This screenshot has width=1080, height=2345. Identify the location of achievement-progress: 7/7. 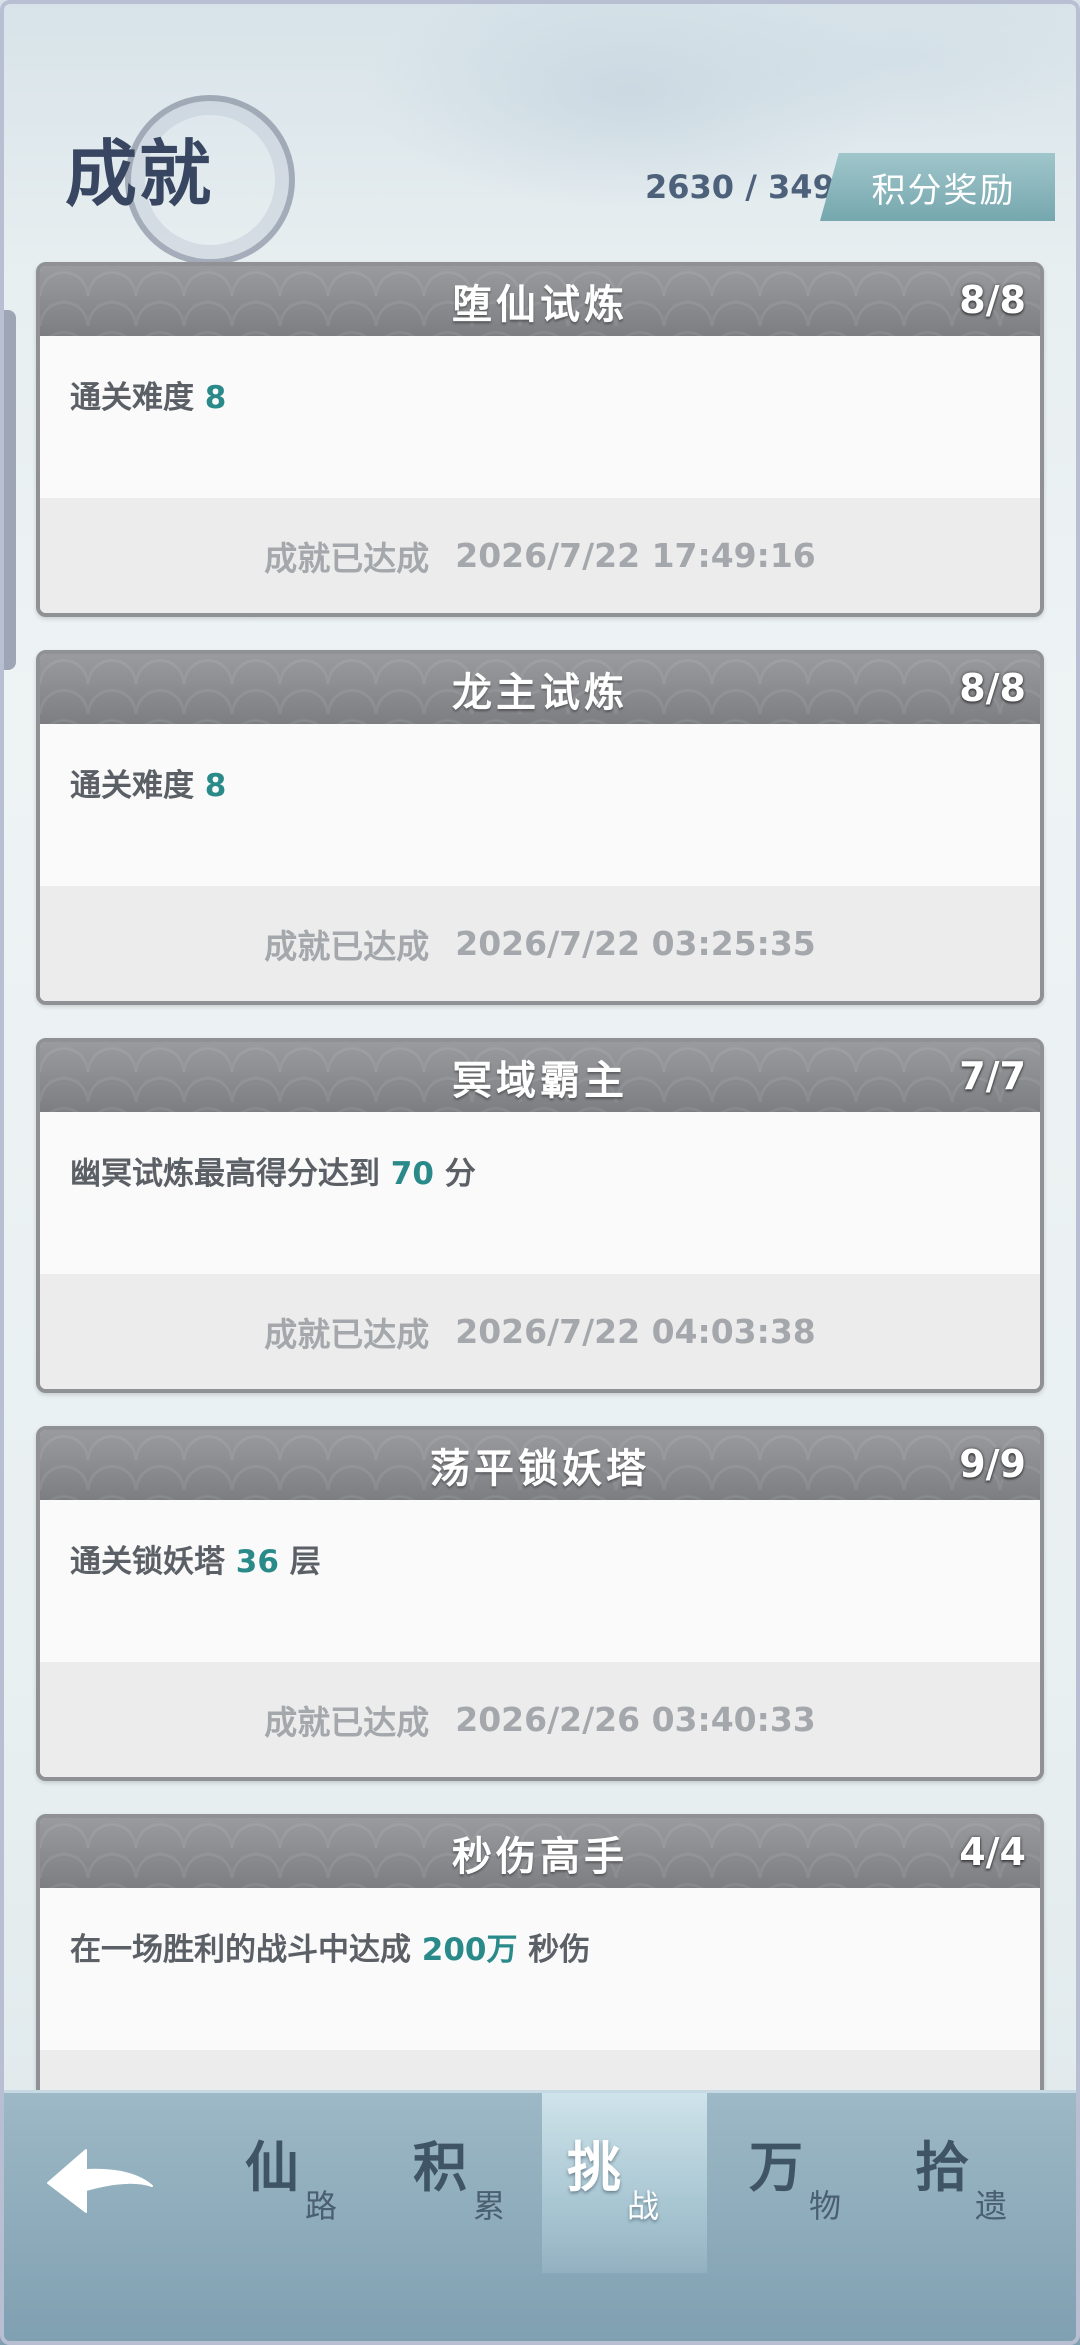
(992, 1076).